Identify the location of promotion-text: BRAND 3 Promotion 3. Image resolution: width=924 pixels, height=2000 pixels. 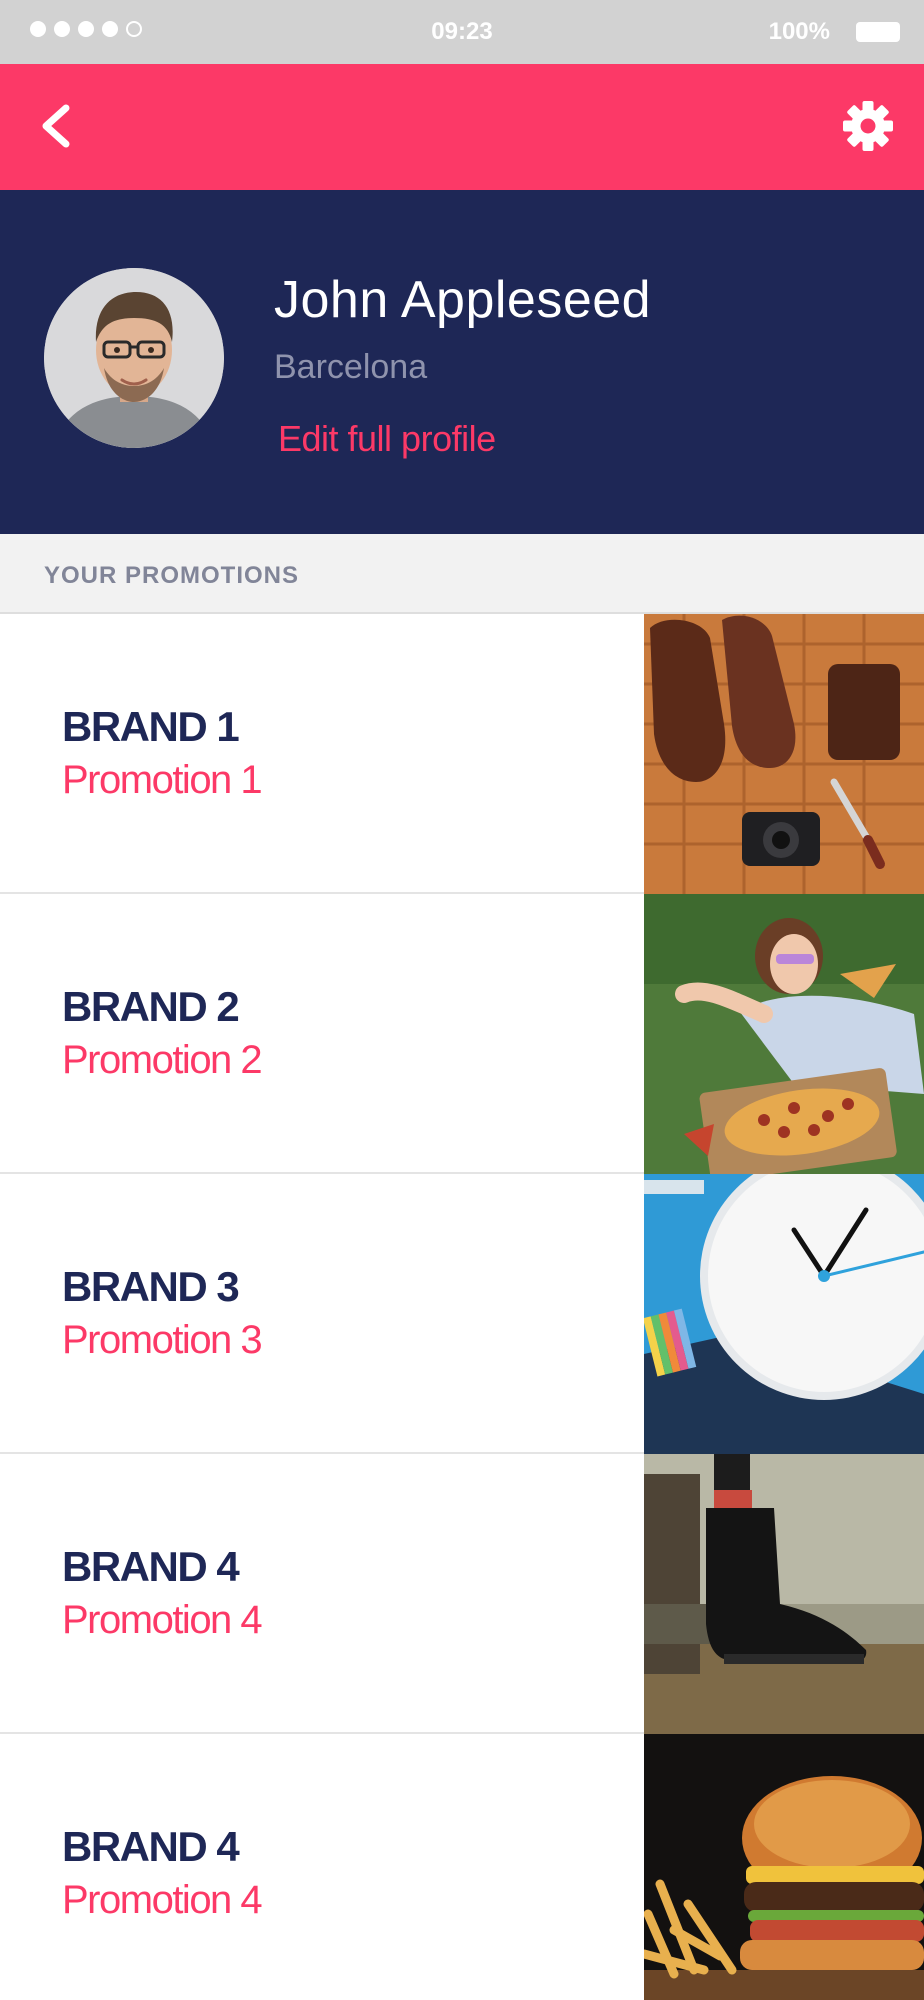
(162, 1313).